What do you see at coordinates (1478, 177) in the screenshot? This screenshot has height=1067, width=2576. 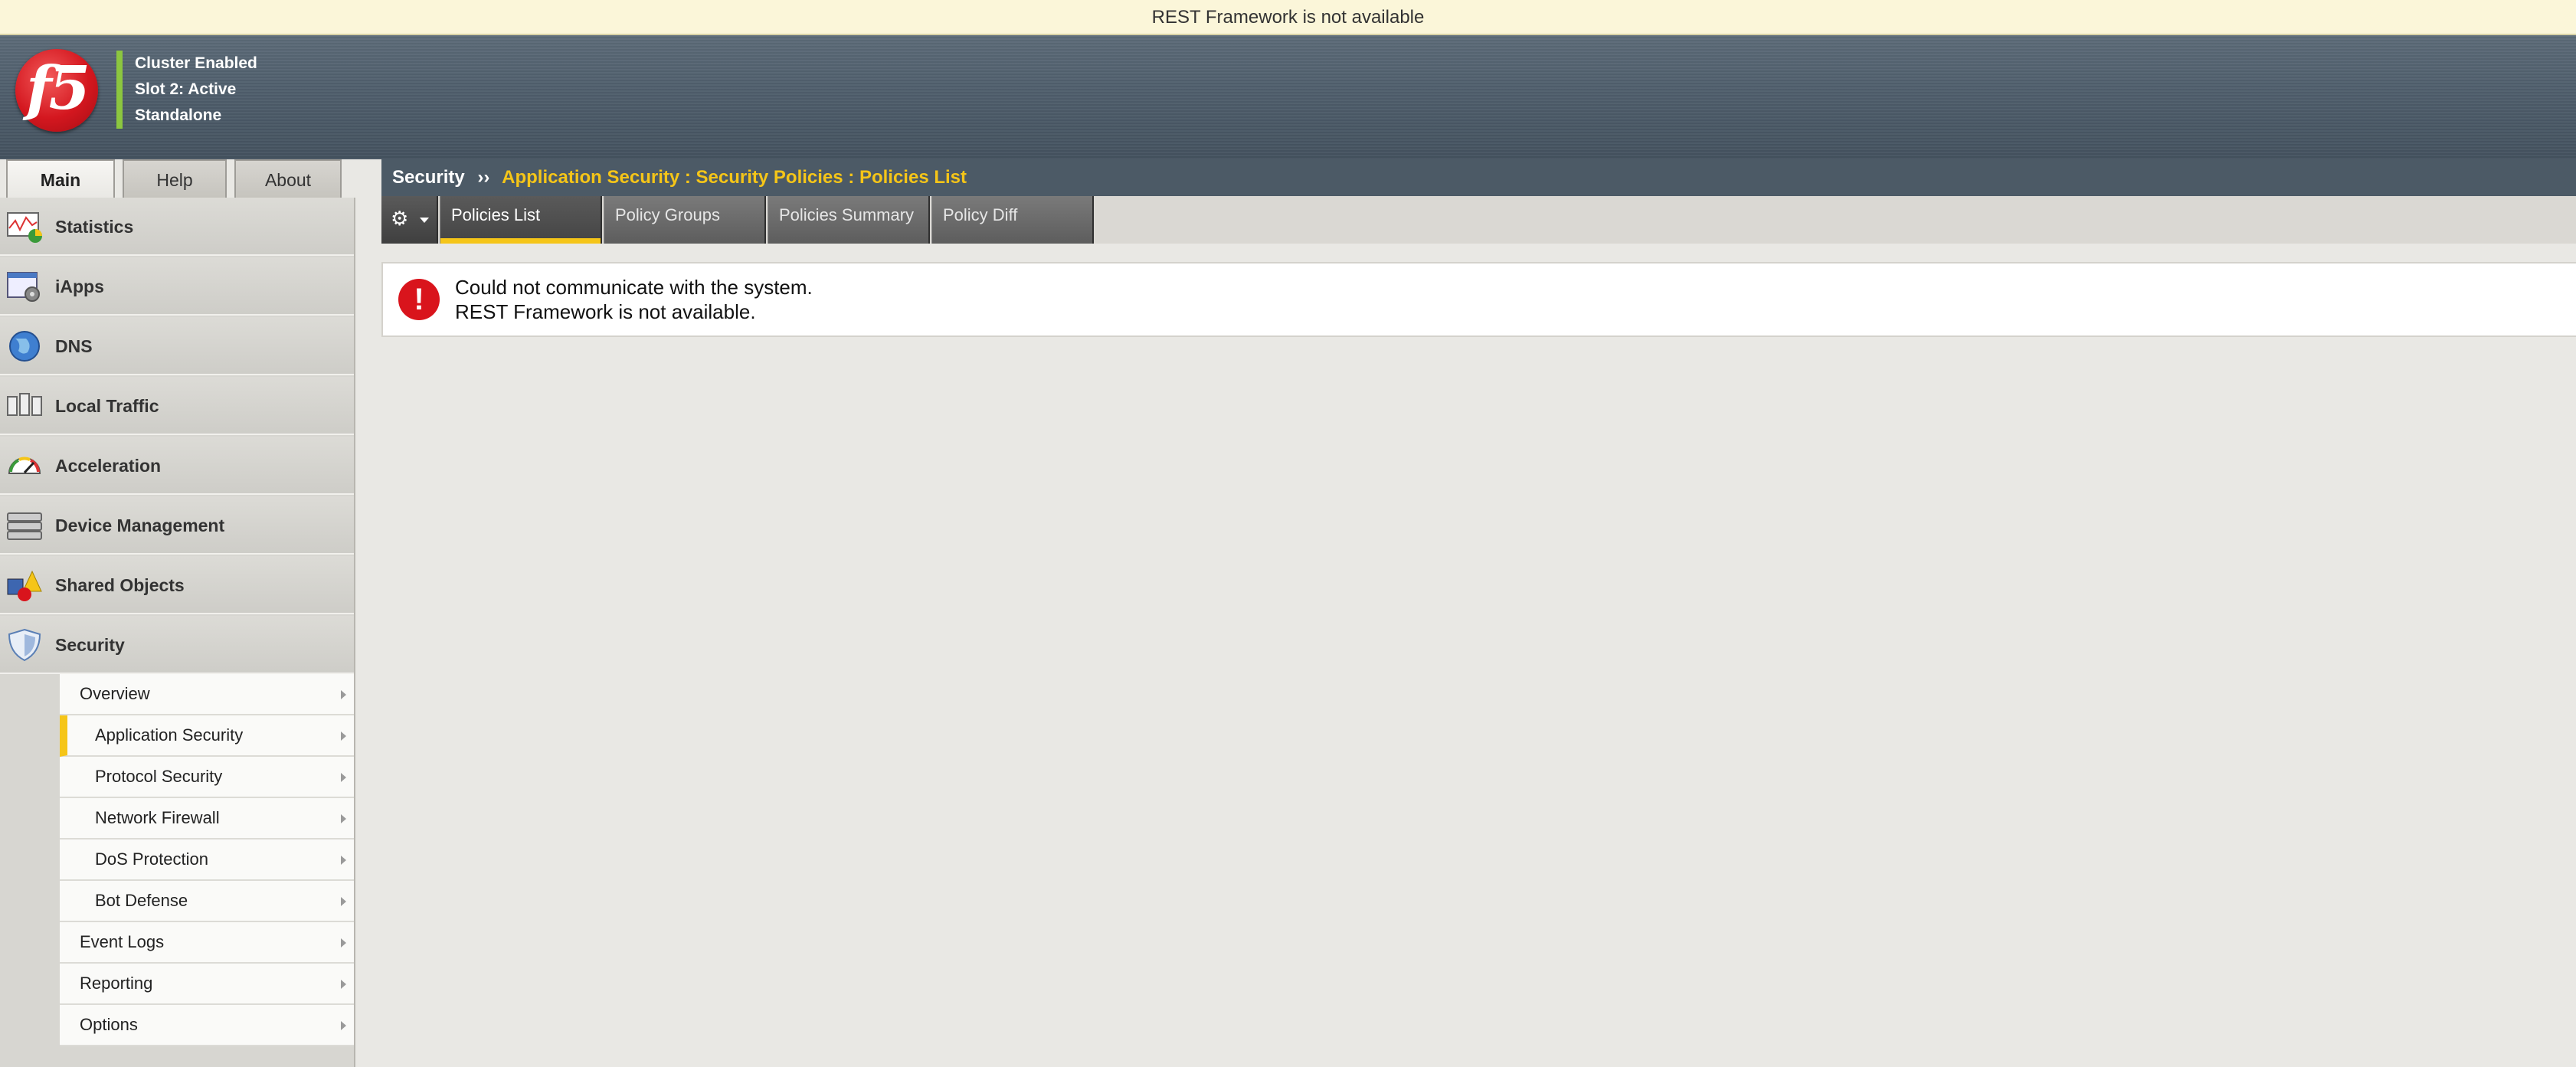 I see `breadcrumb: Security ›› Application Security` at bounding box center [1478, 177].